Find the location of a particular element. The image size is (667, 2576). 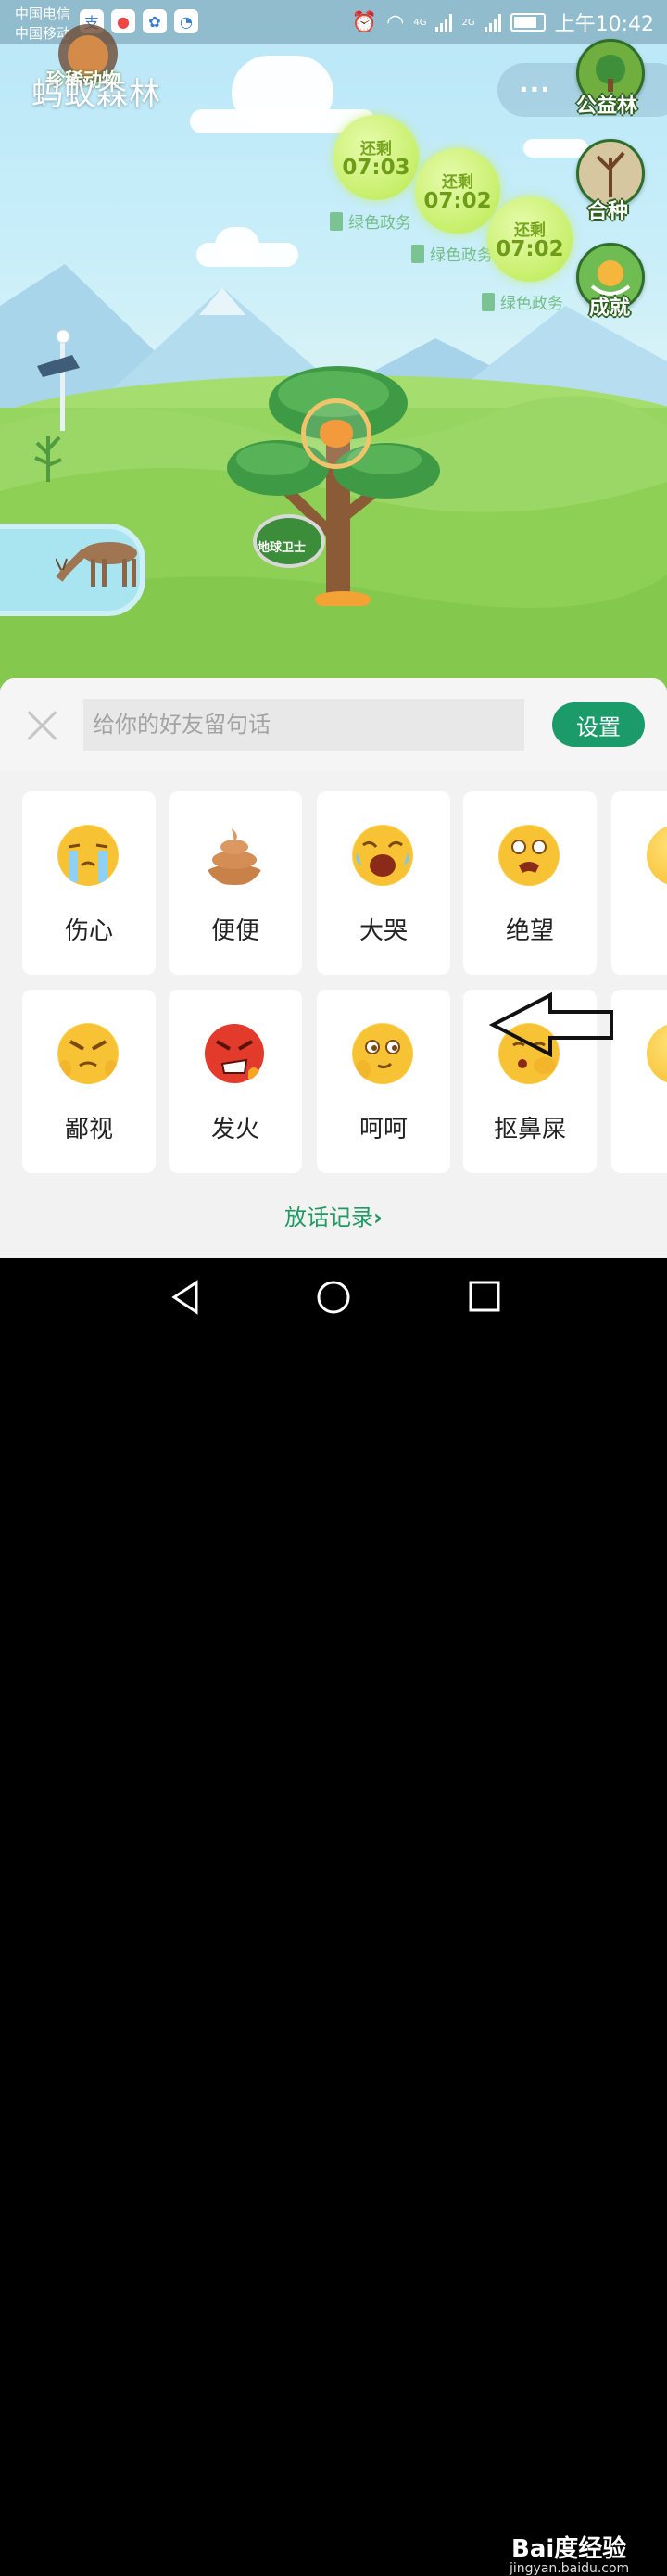

emoji-label: 大哭 is located at coordinates (384, 931).